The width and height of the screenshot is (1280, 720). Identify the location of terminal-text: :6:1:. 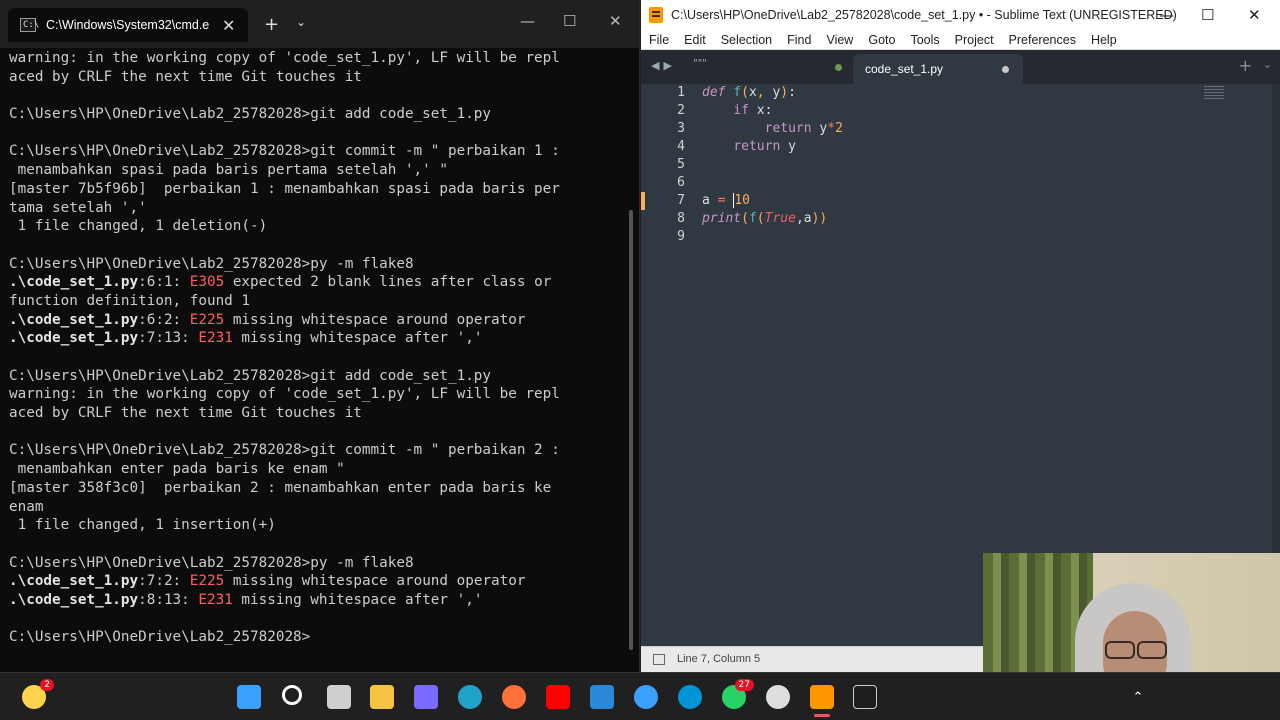
(164, 282).